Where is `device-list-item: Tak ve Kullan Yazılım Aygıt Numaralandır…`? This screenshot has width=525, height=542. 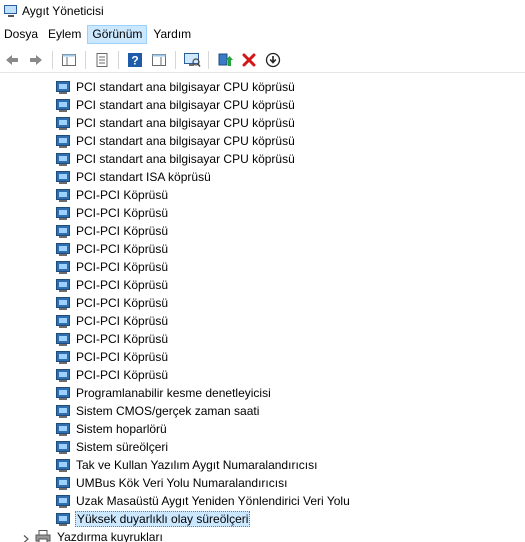 device-list-item: Tak ve Kullan Yazılım Aygıt Numaralandır… is located at coordinates (262, 465).